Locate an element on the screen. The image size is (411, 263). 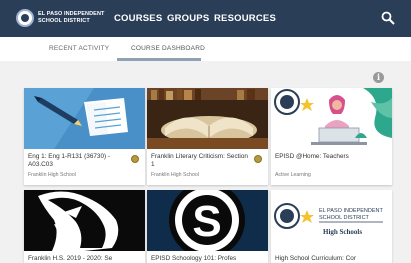
course-school: Active Learning is located at coordinates (293, 175).